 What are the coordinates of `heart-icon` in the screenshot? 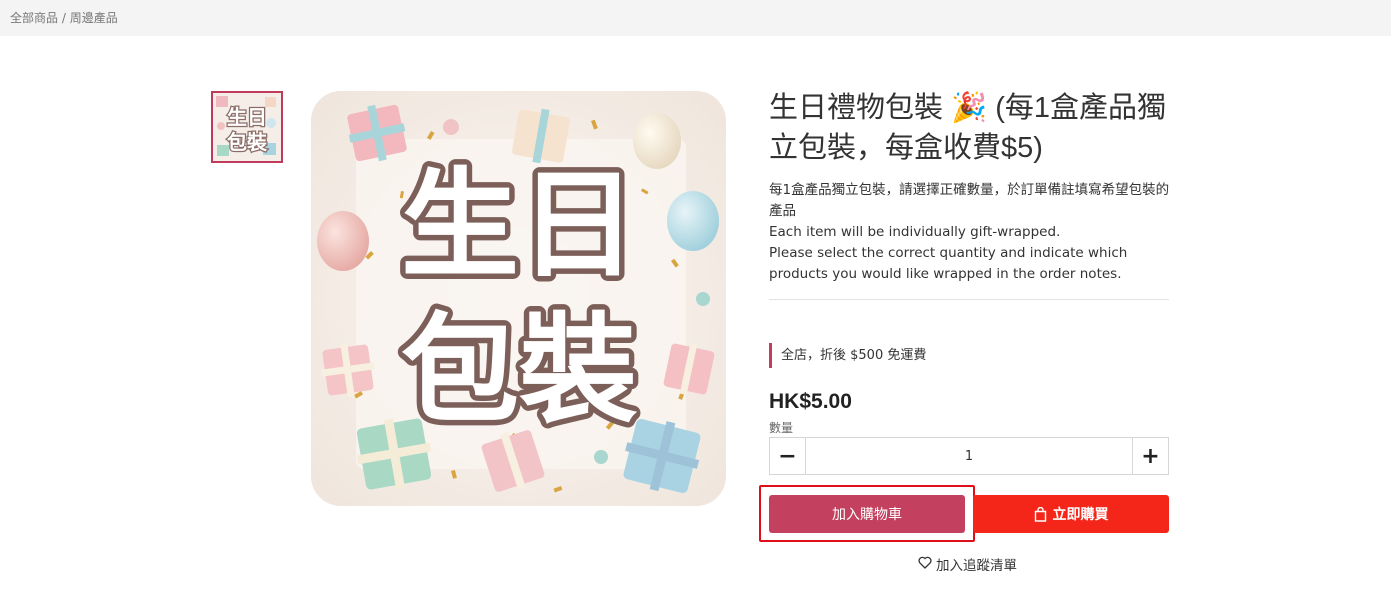 It's located at (925, 564).